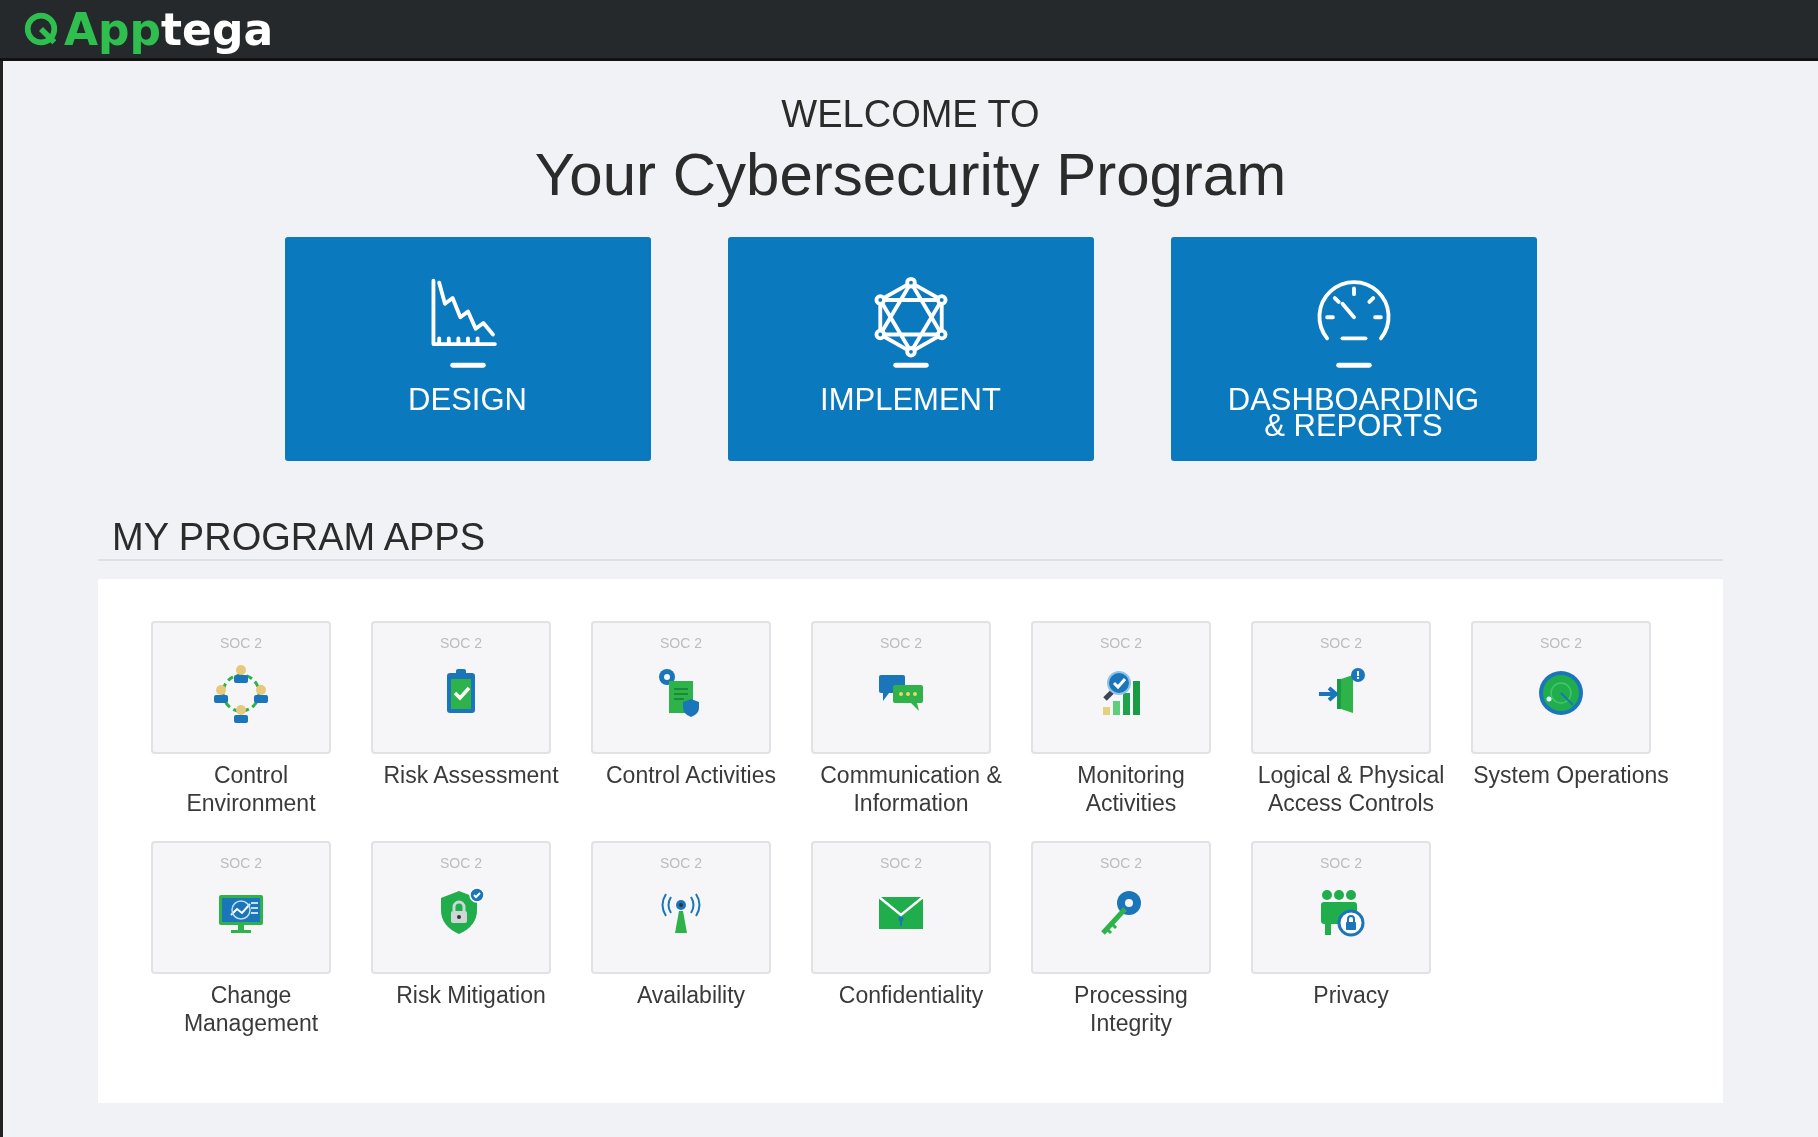 The image size is (1818, 1137). I want to click on app-label: Processing Integrity, so click(1131, 1010).